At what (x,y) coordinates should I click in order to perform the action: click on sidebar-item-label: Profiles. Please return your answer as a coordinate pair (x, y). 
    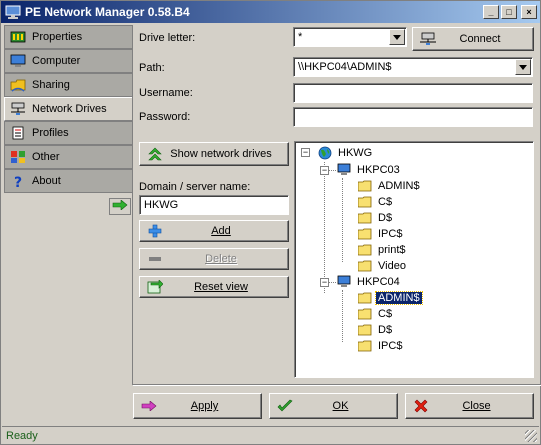
    Looking at the image, I should click on (50, 133).